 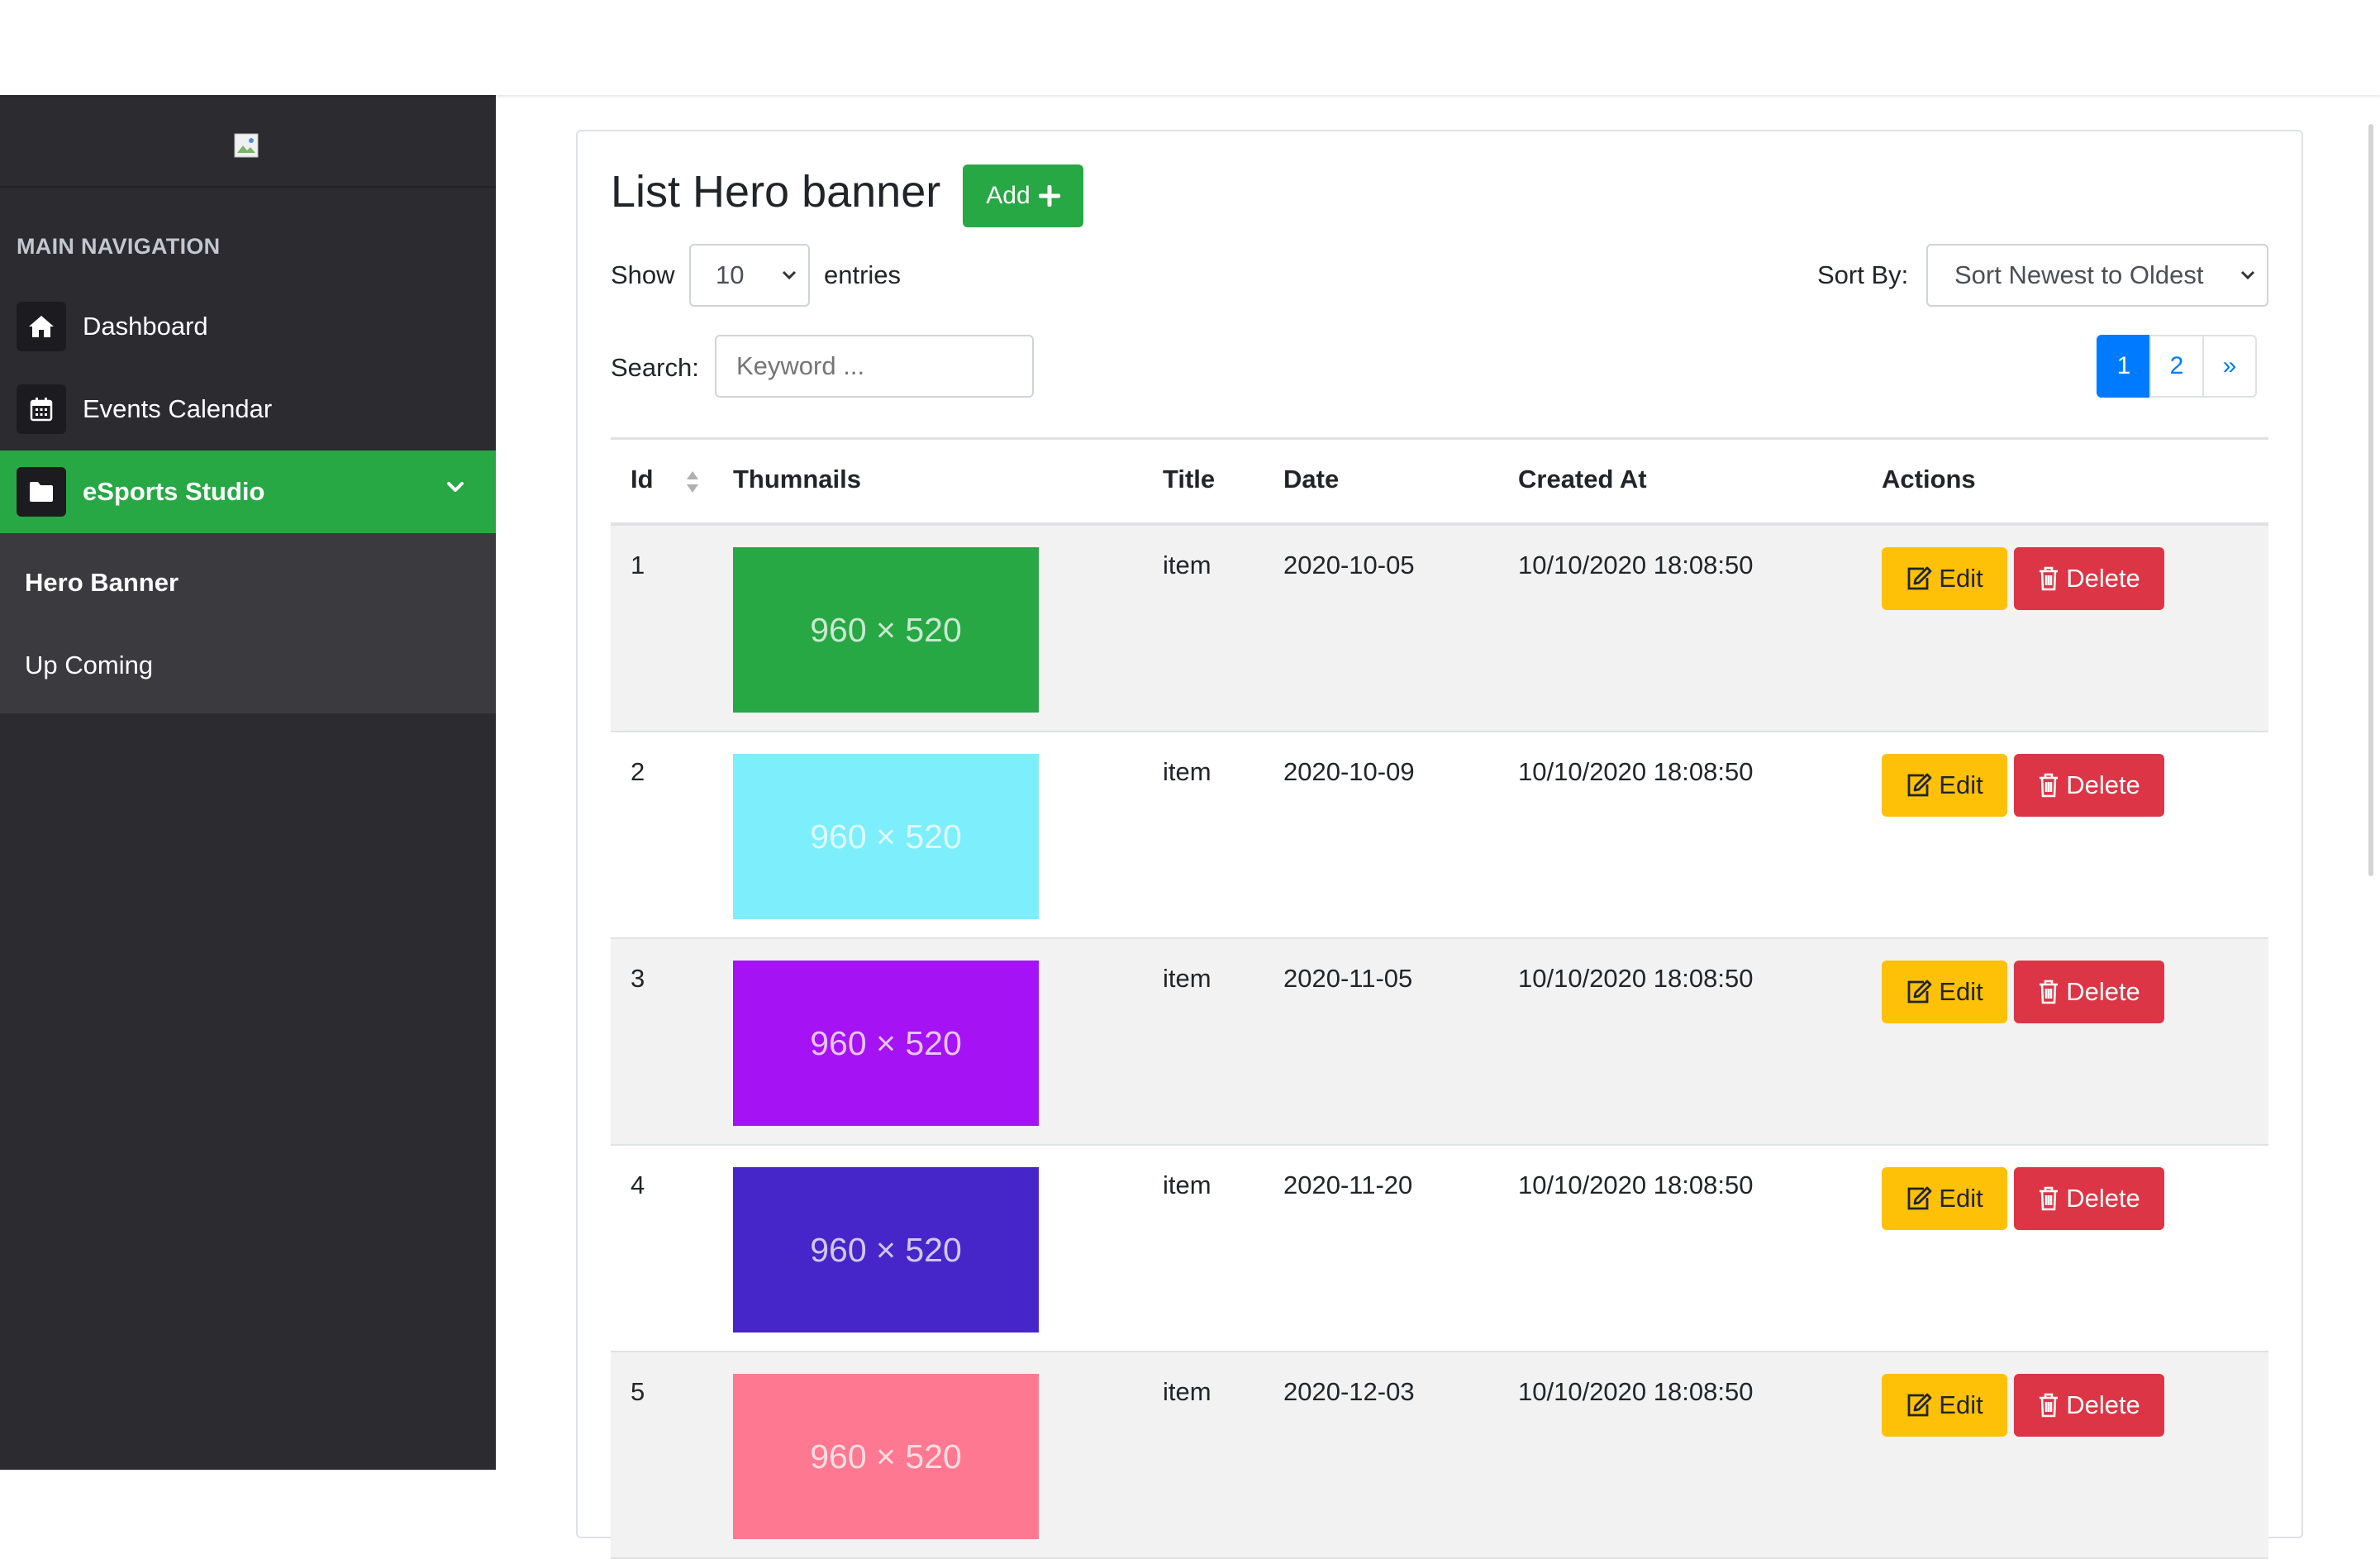 What do you see at coordinates (174, 491) in the screenshot?
I see `sidebar-item-label: eSports Studio` at bounding box center [174, 491].